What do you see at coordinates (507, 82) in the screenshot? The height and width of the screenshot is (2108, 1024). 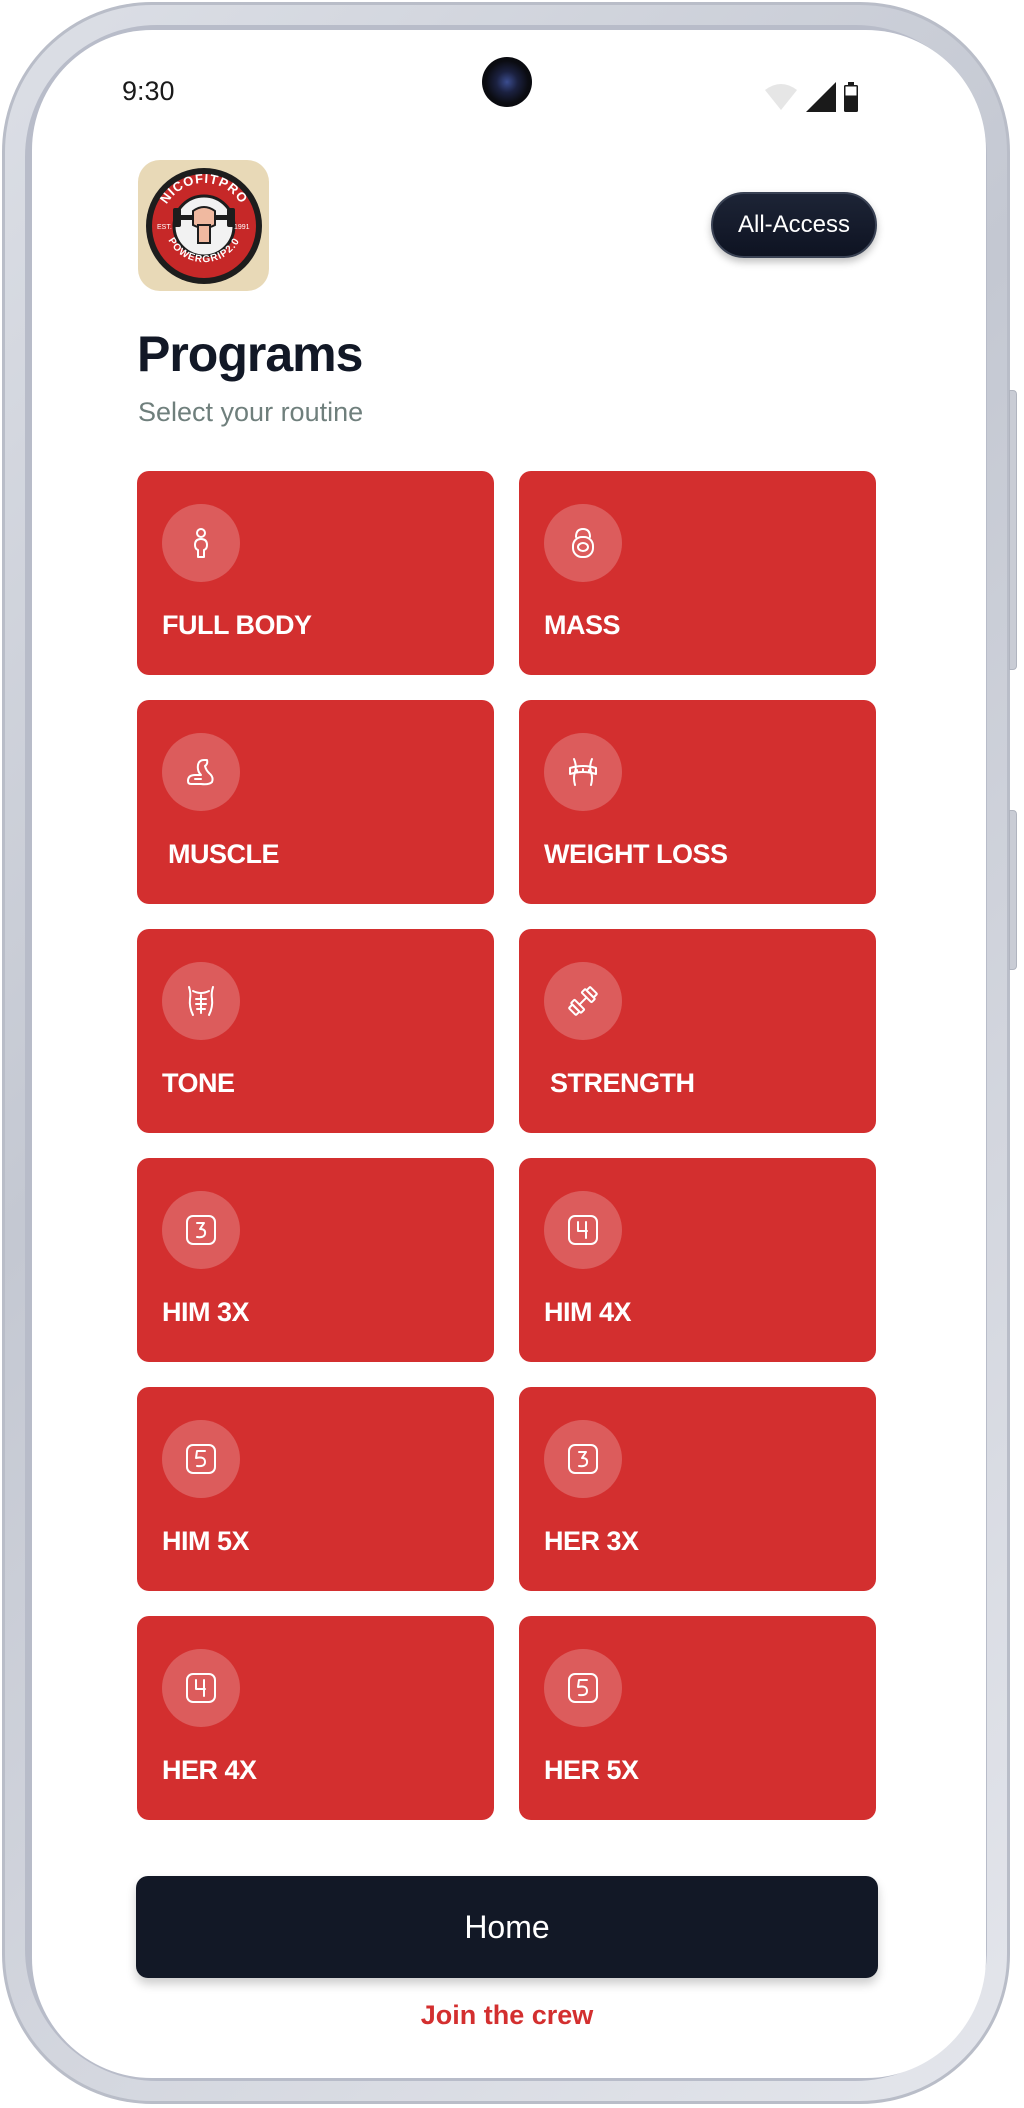 I see `front-camera` at bounding box center [507, 82].